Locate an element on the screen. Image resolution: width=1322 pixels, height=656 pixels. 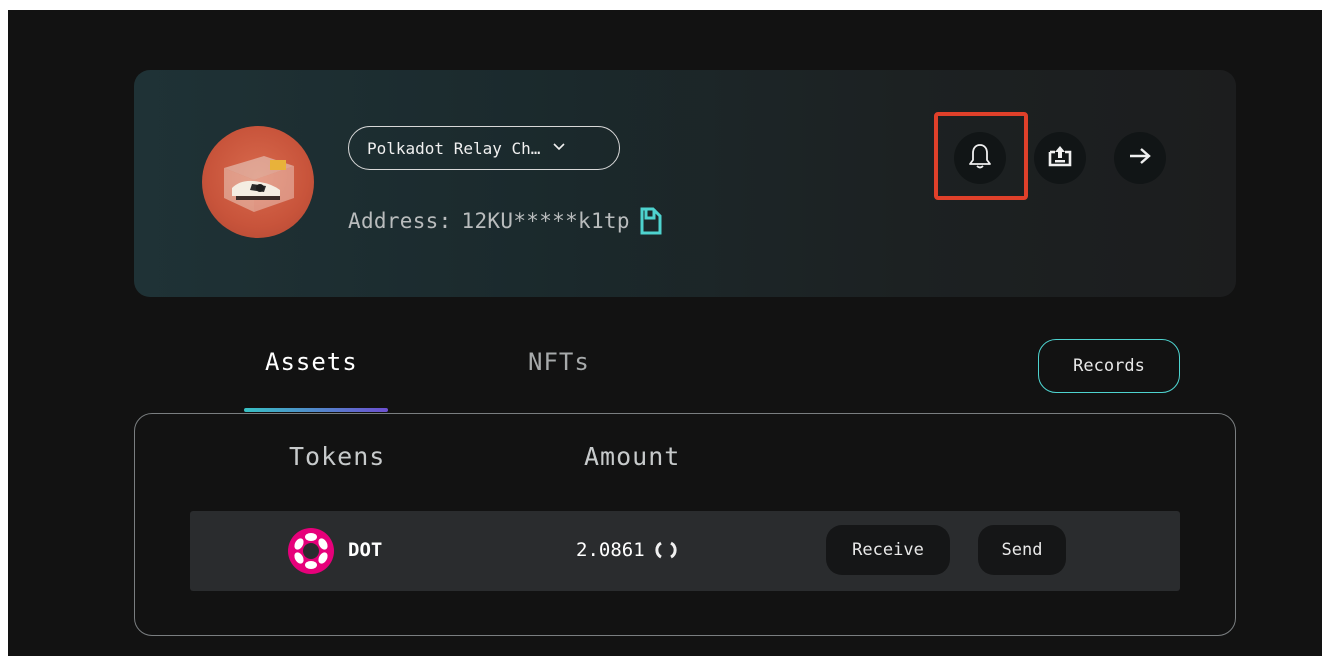
records-button: Records is located at coordinates (1109, 366).